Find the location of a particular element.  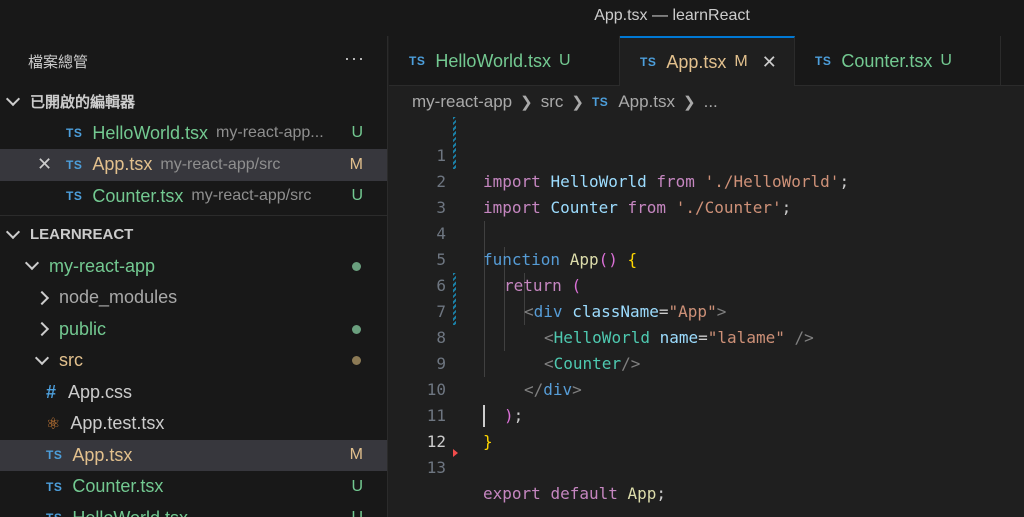

tree-folder-node-modules: node_modules is located at coordinates (193, 298).